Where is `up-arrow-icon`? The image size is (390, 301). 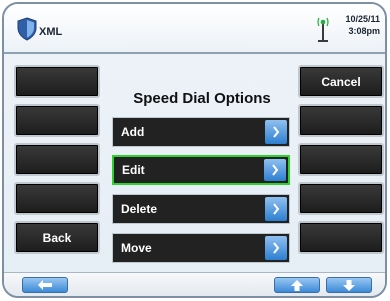
up-arrow-icon is located at coordinates (297, 285).